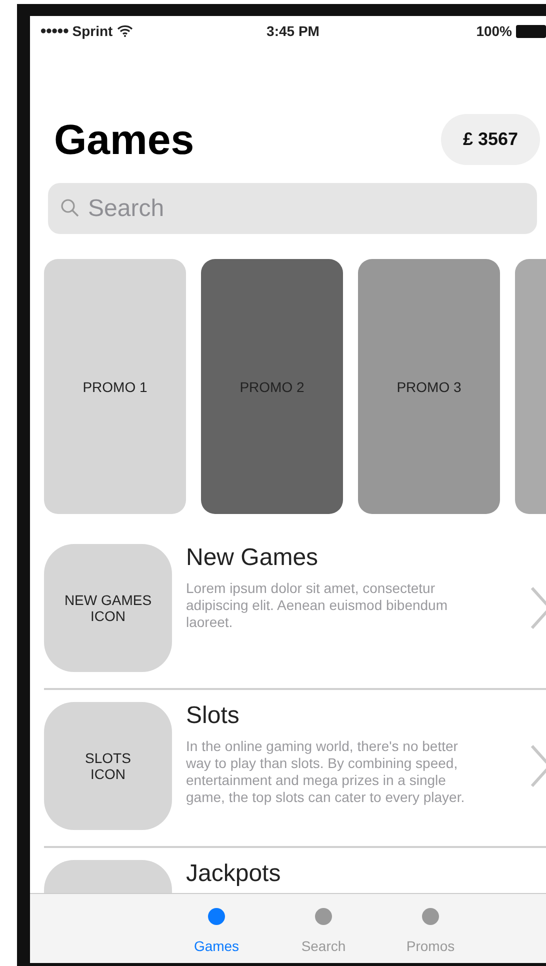 The image size is (546, 966). I want to click on category-title: Slots, so click(213, 716).